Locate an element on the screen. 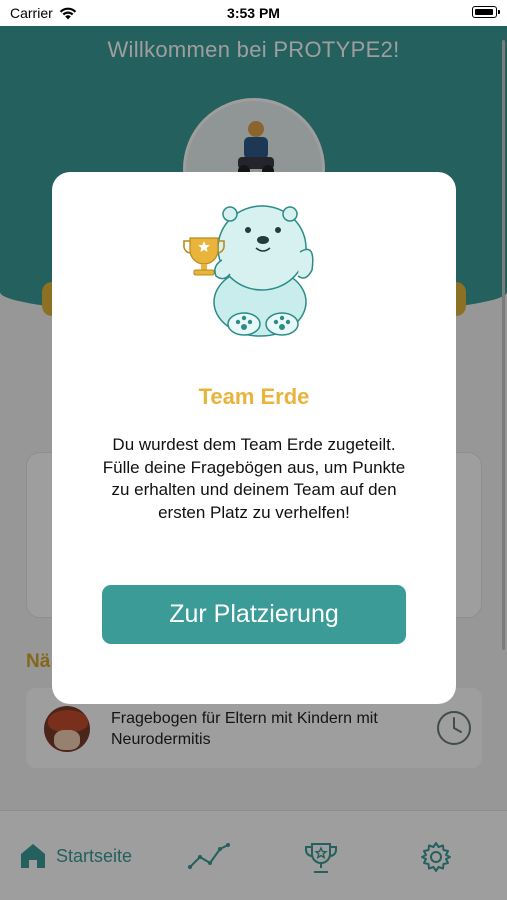 This screenshot has height=900, width=507. status-bar: Carrier 3:53 PM is located at coordinates (253, 13).